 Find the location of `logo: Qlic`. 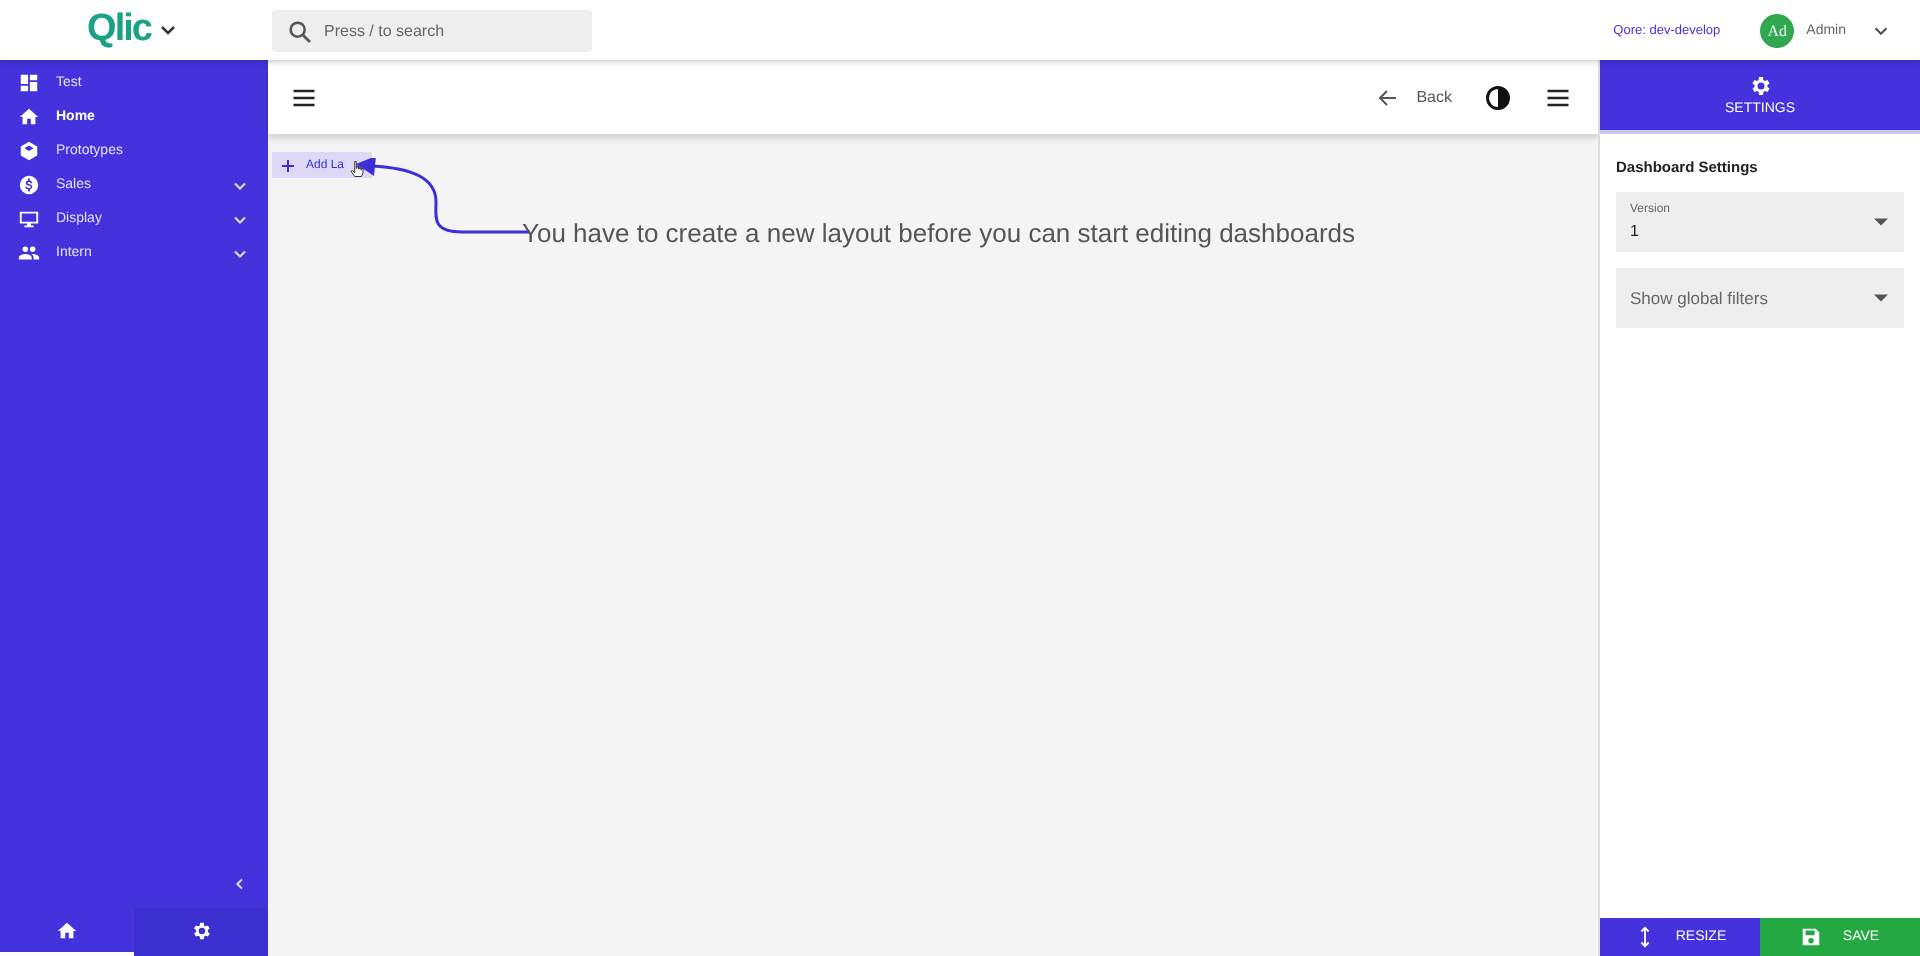

logo: Qlic is located at coordinates (119, 30).